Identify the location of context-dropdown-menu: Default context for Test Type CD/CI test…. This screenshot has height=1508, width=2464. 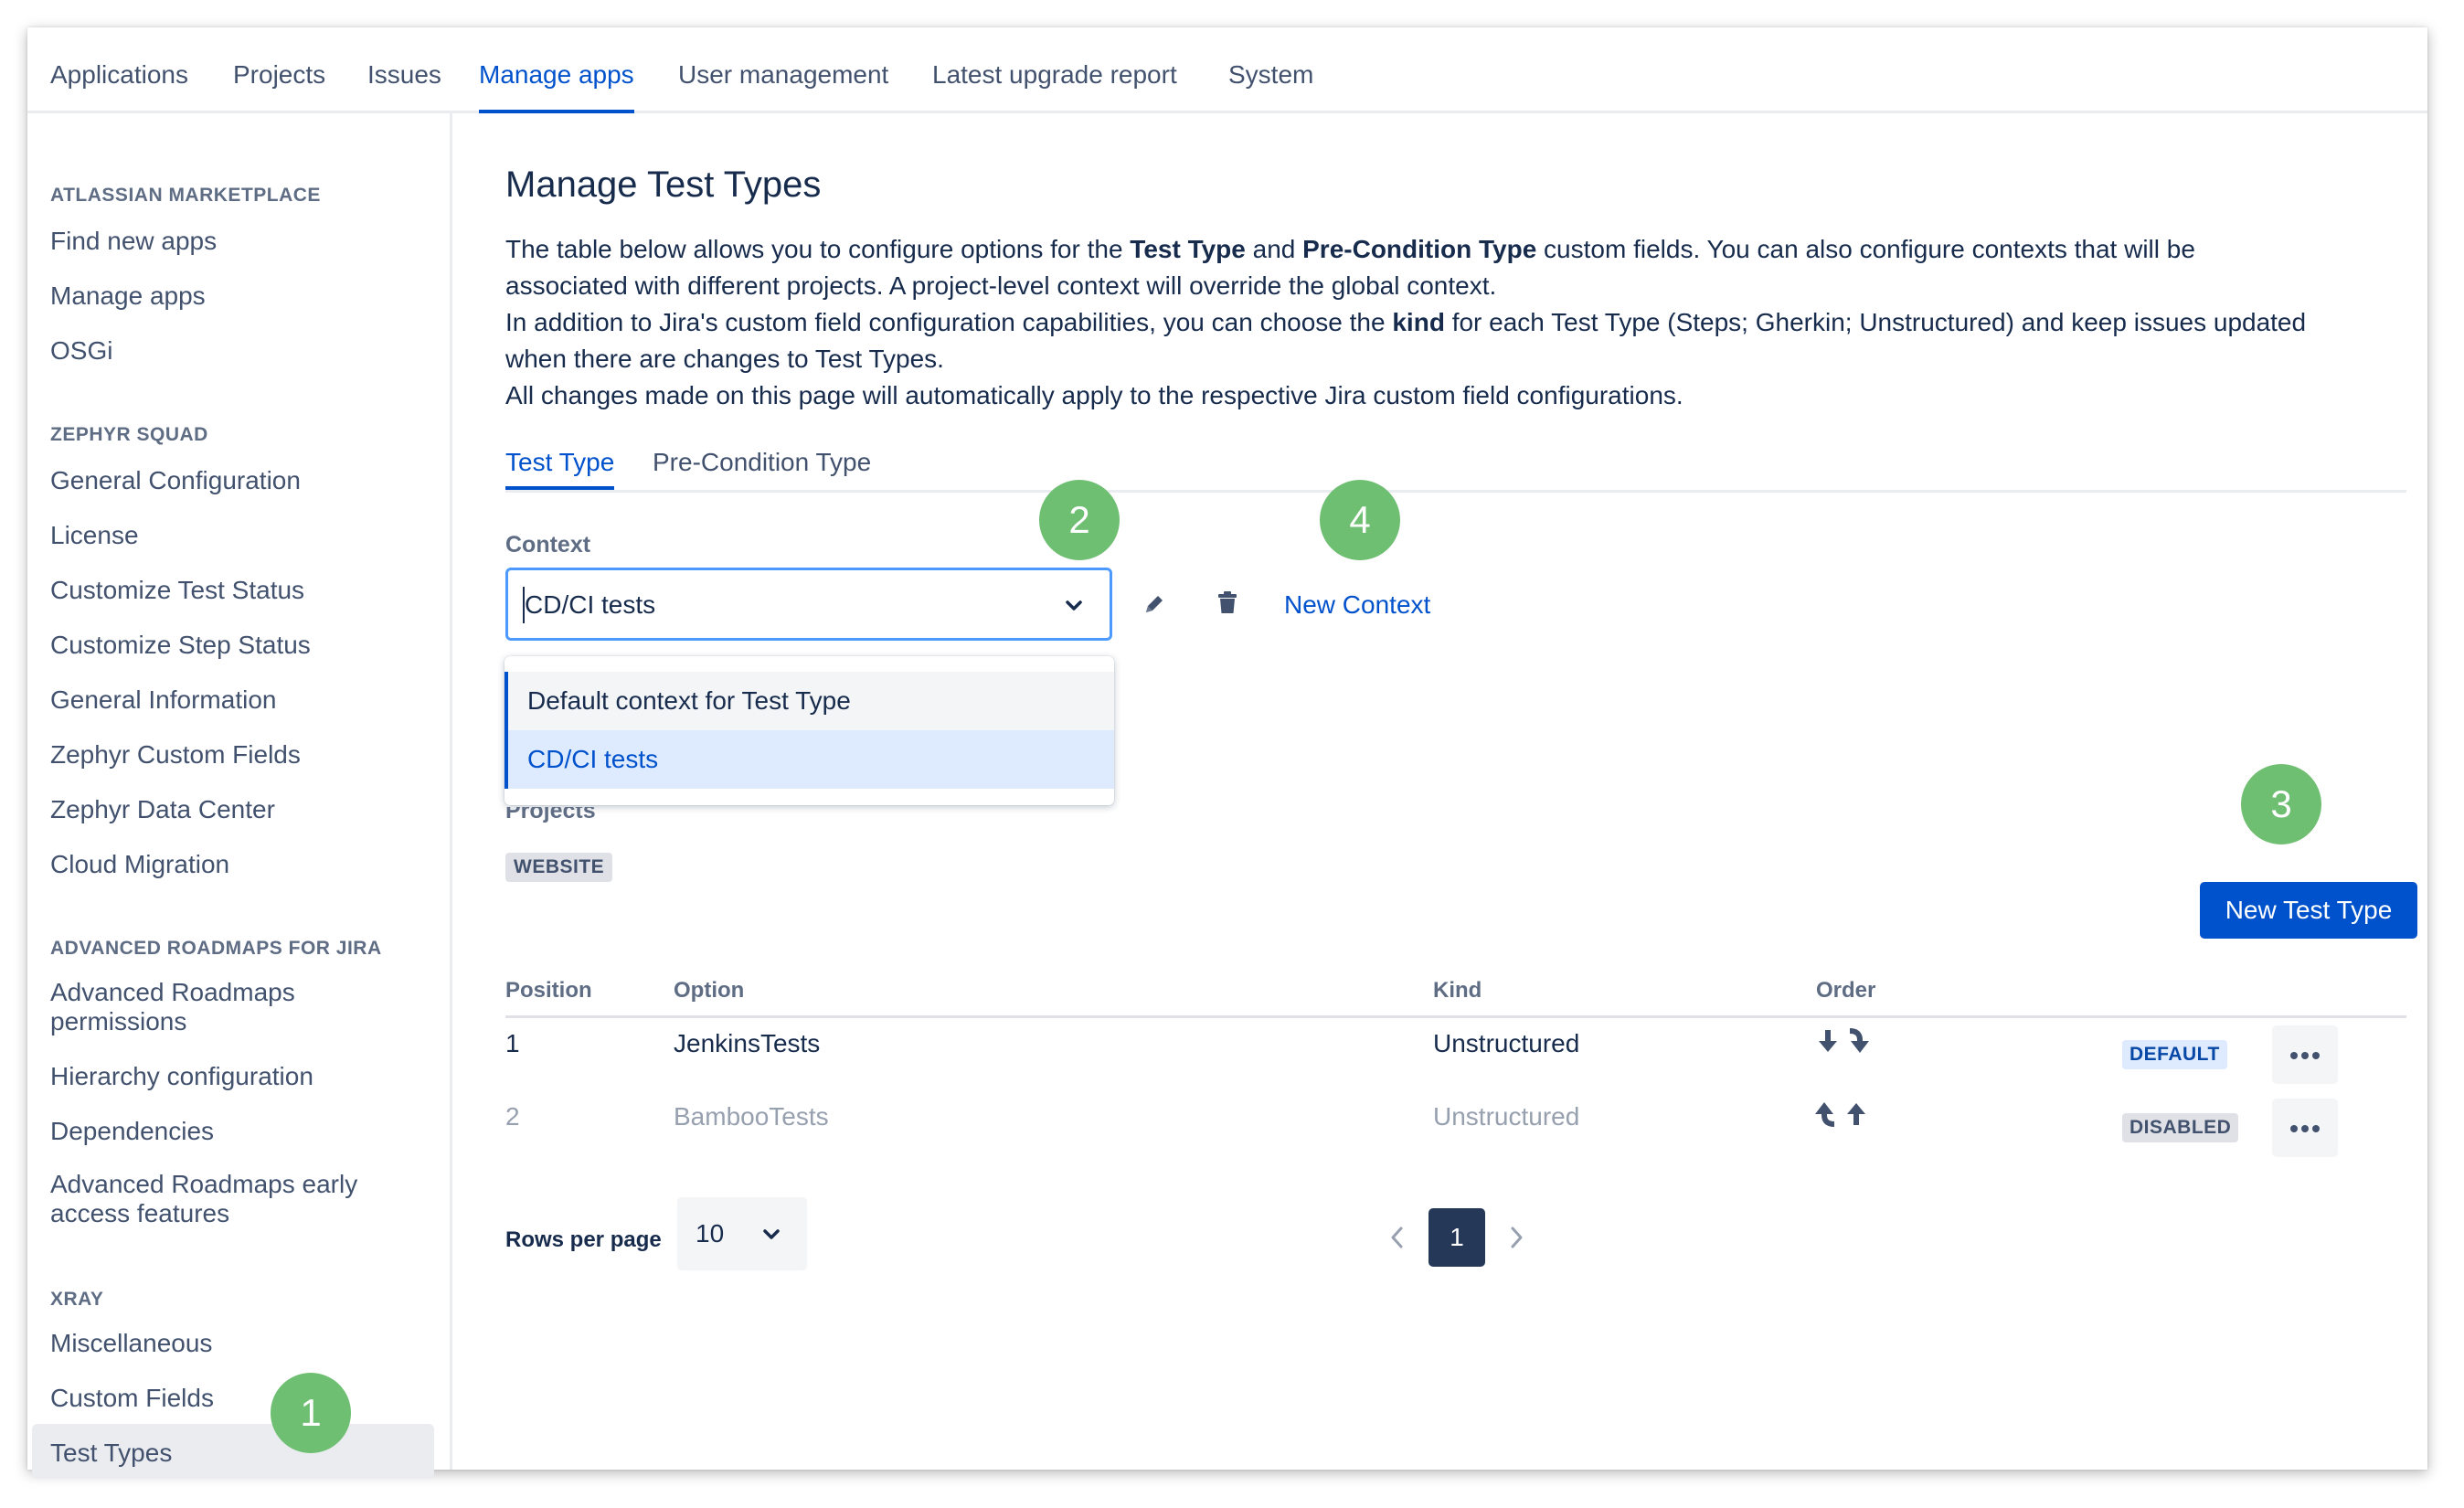
(809, 731).